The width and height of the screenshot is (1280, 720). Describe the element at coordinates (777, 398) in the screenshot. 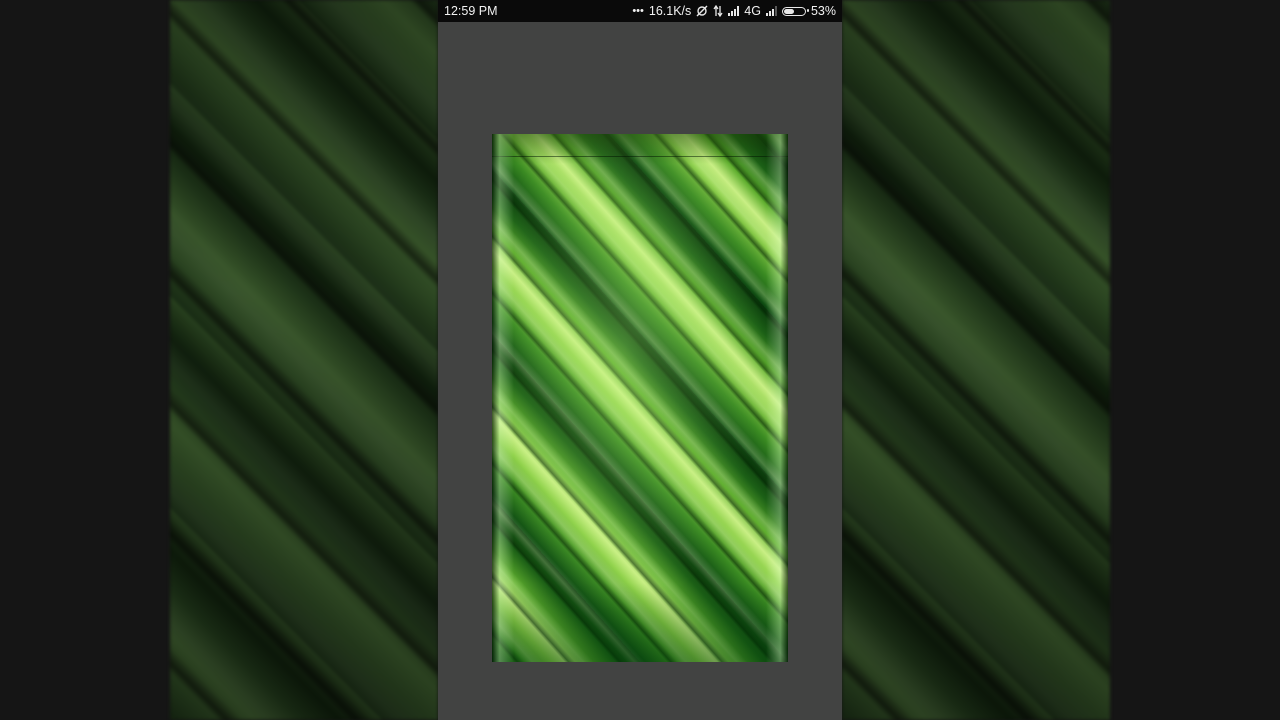

I see `curved-edge-right` at that location.